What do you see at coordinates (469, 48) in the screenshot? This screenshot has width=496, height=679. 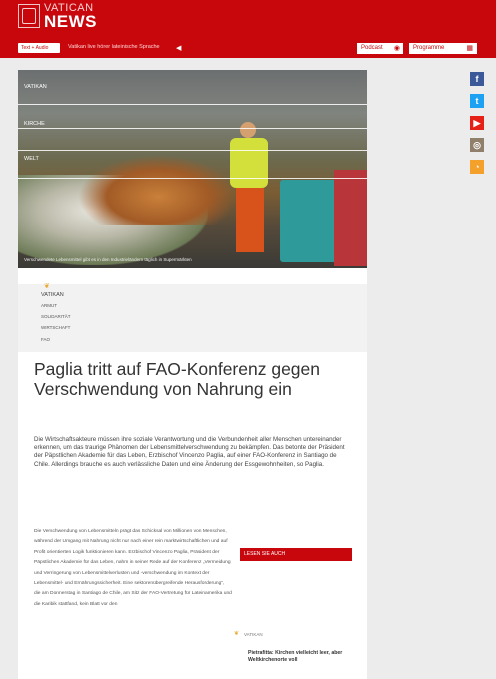 I see `calendar-icon: ▦` at bounding box center [469, 48].